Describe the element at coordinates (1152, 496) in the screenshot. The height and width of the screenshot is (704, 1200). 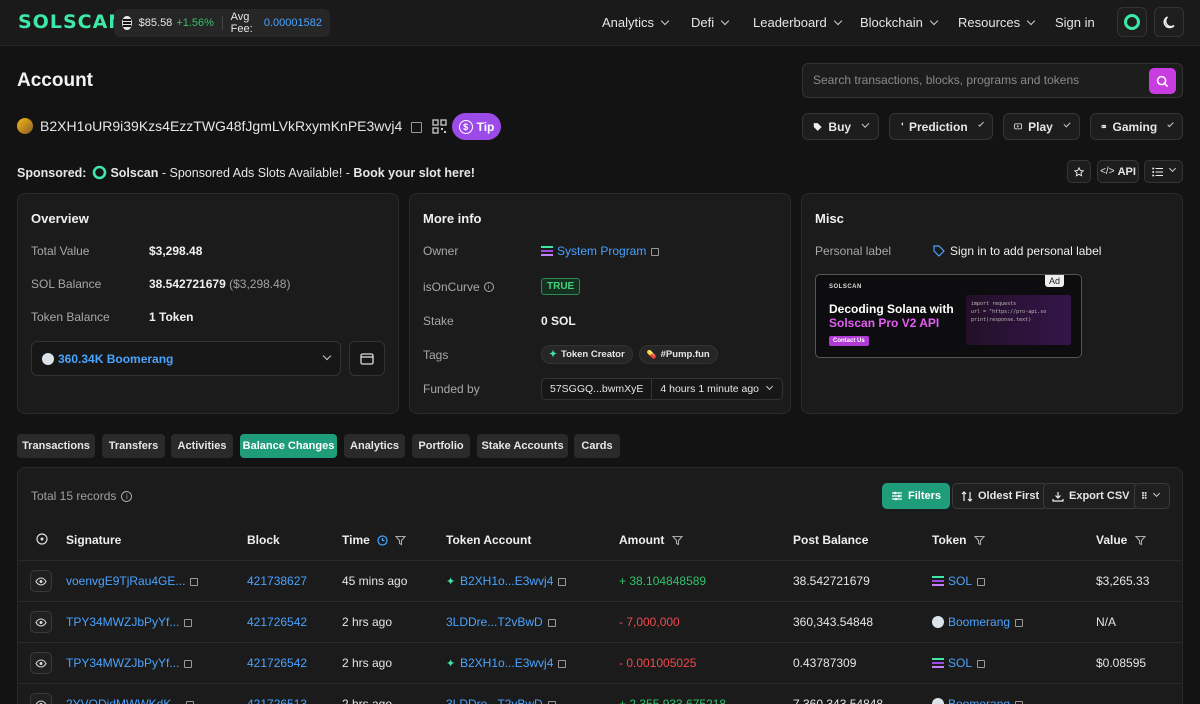
I see `column-options-button: ⠿` at that location.